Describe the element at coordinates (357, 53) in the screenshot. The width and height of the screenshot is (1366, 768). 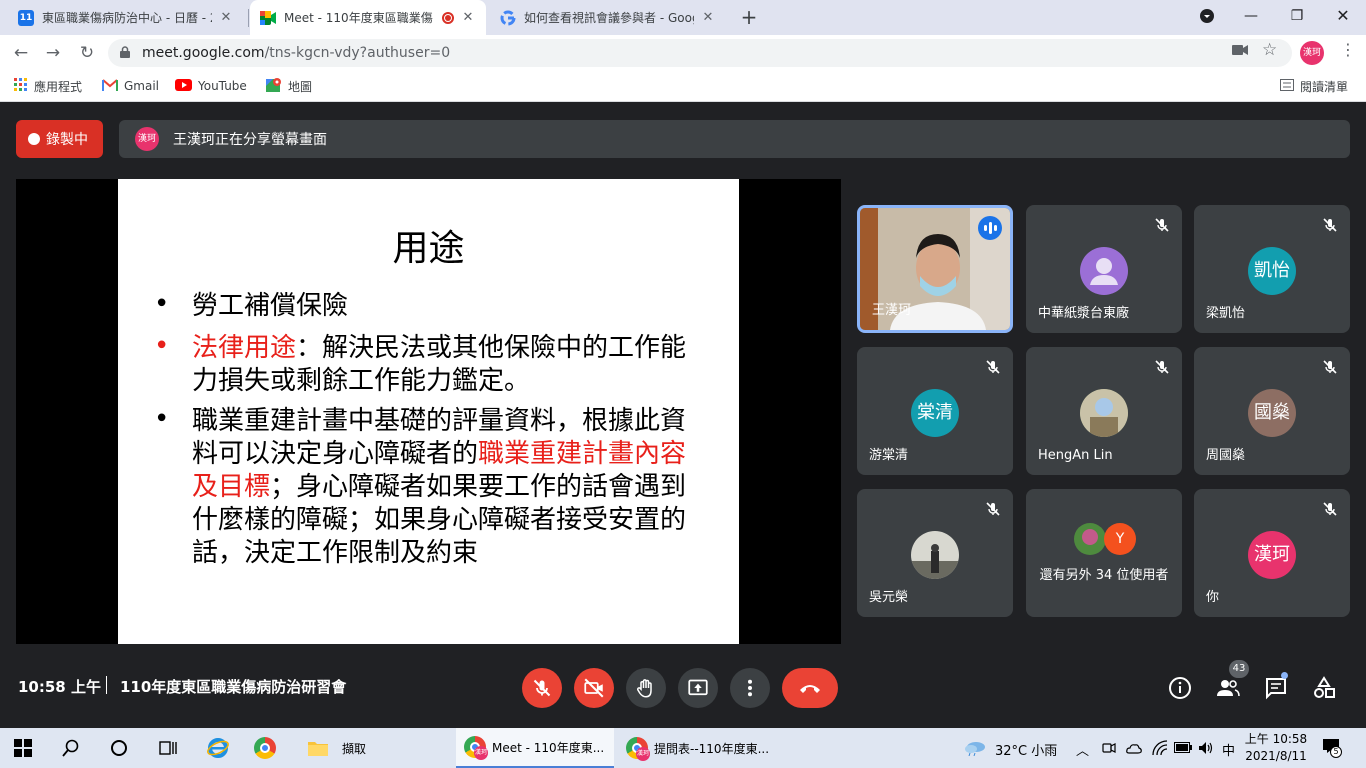
I see `url-path: /tns-kgcn-vdy?authuser=0` at that location.